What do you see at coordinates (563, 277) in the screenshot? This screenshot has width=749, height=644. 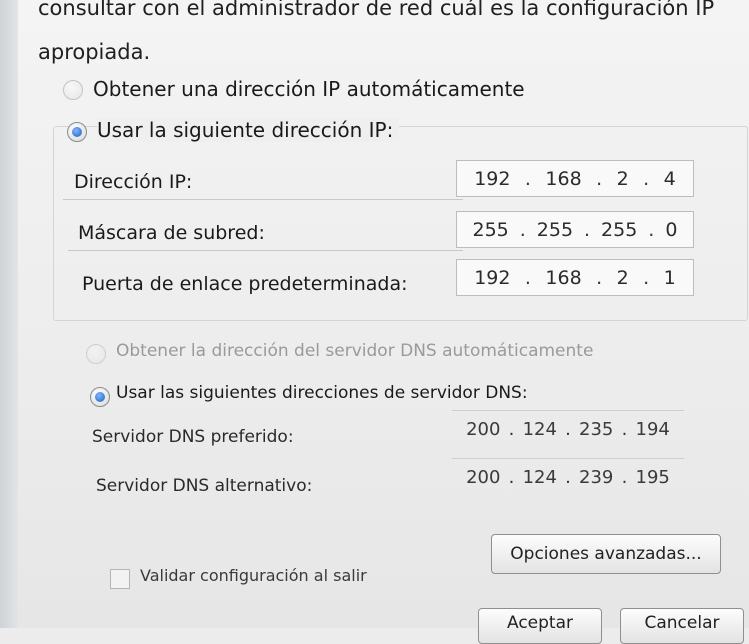 I see `gateway-octet-2: 168` at bounding box center [563, 277].